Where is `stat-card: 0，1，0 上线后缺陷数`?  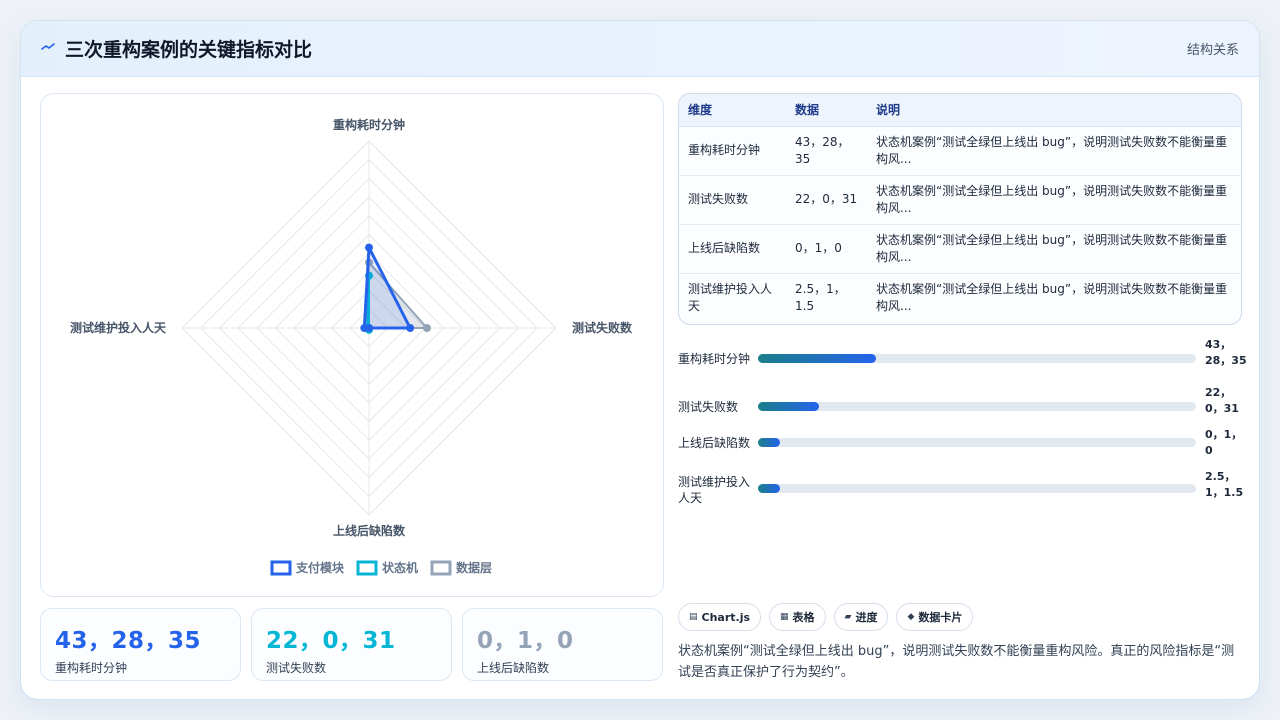
stat-card: 0，1，0 上线后缺陷数 is located at coordinates (562, 644).